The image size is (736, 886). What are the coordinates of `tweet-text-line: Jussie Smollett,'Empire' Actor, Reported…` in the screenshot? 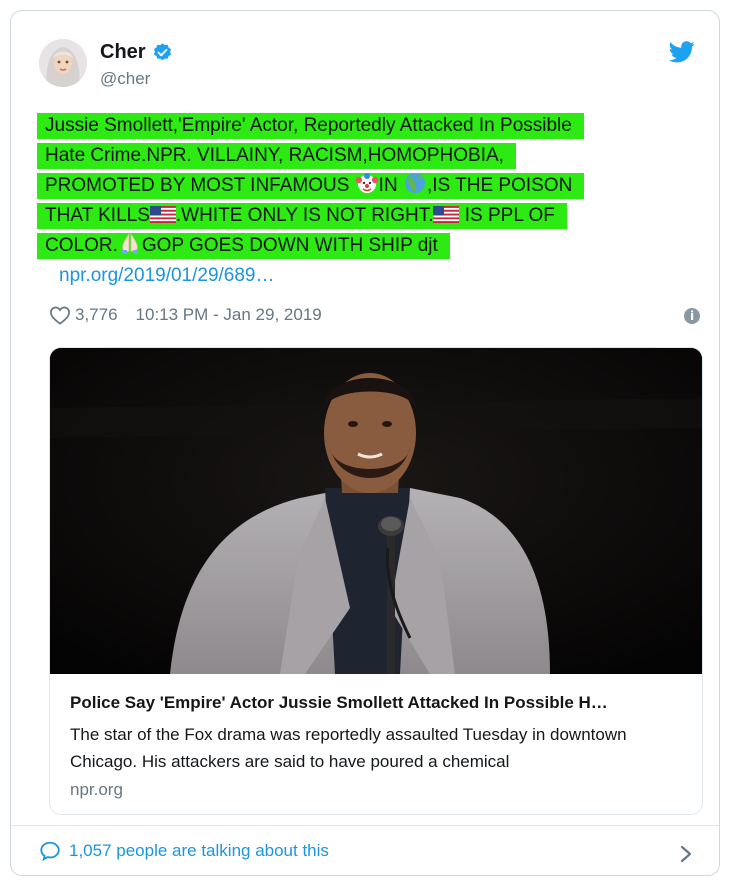 It's located at (310, 126).